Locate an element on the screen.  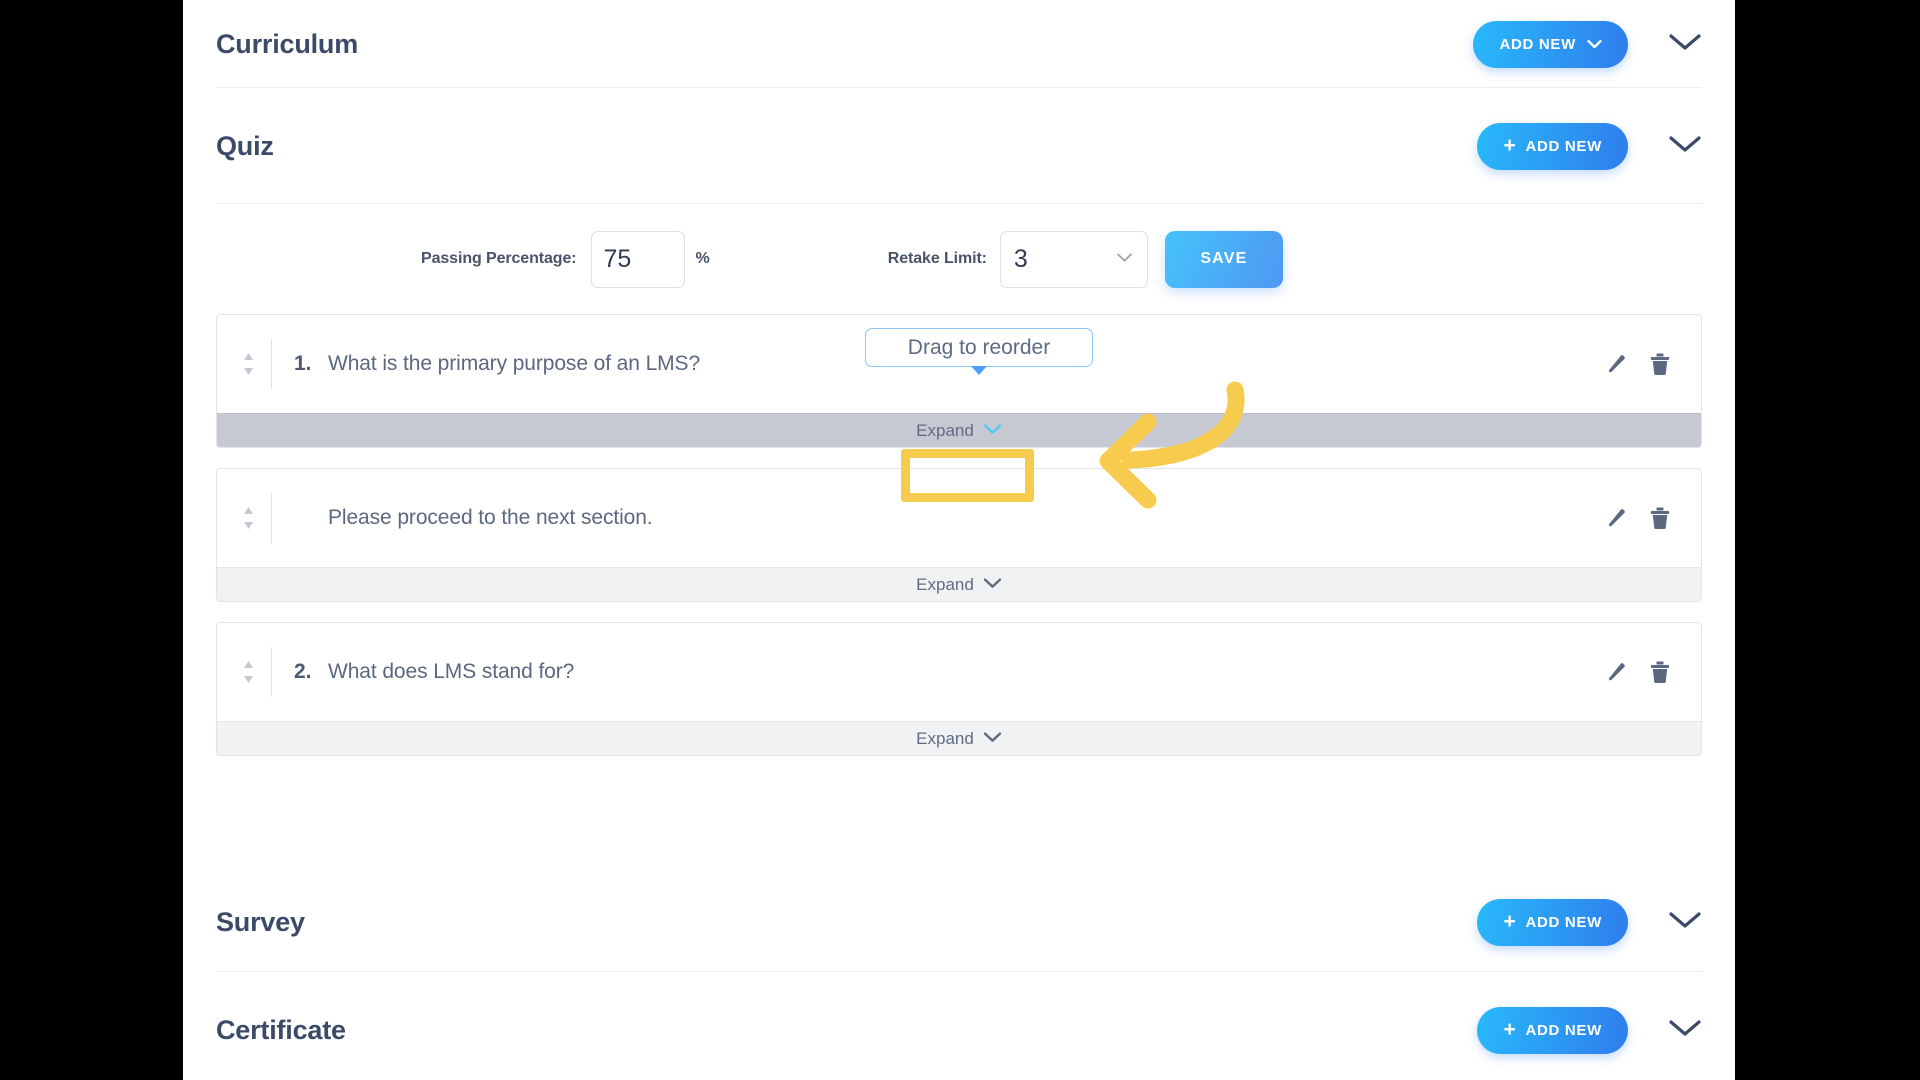
add-new-curriculum-button: ADD NEW is located at coordinates (1550, 44).